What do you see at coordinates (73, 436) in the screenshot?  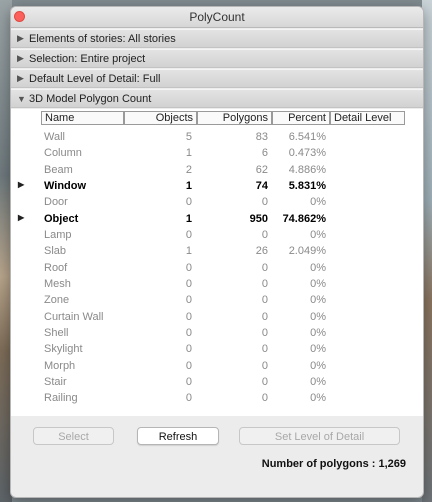 I see `select-button: Select` at bounding box center [73, 436].